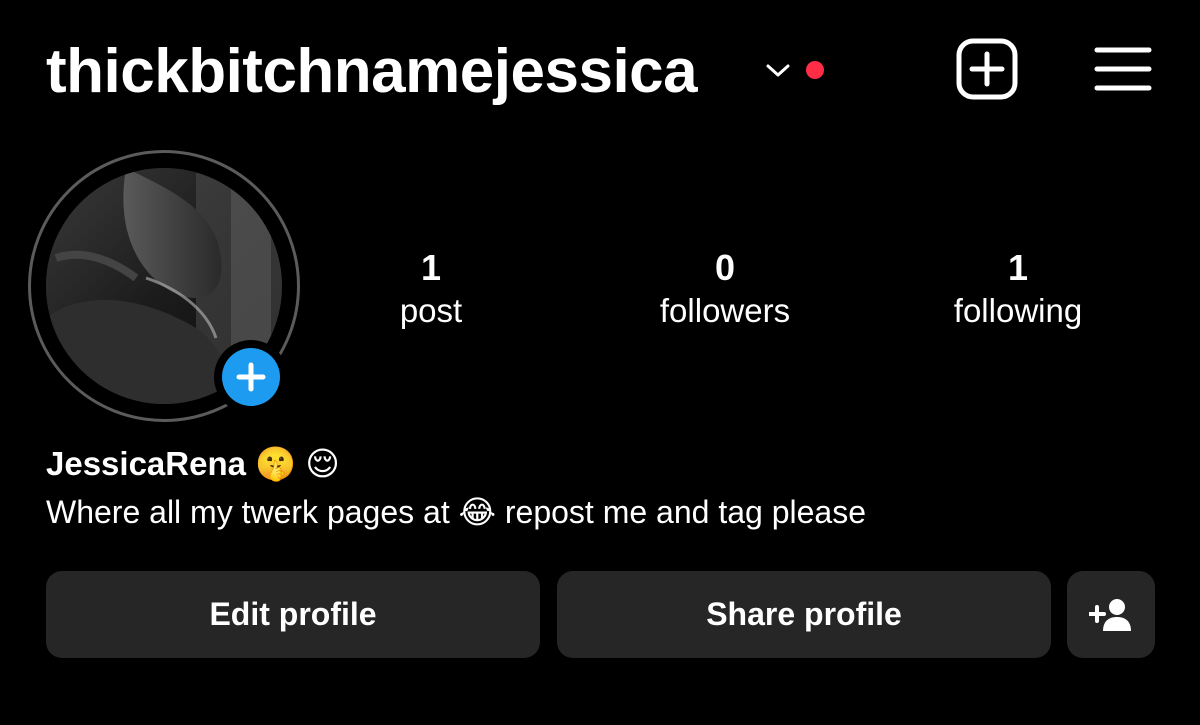 This screenshot has width=1200, height=725. What do you see at coordinates (193, 463) in the screenshot?
I see `display-name: JessicaRena 🤫 😌` at bounding box center [193, 463].